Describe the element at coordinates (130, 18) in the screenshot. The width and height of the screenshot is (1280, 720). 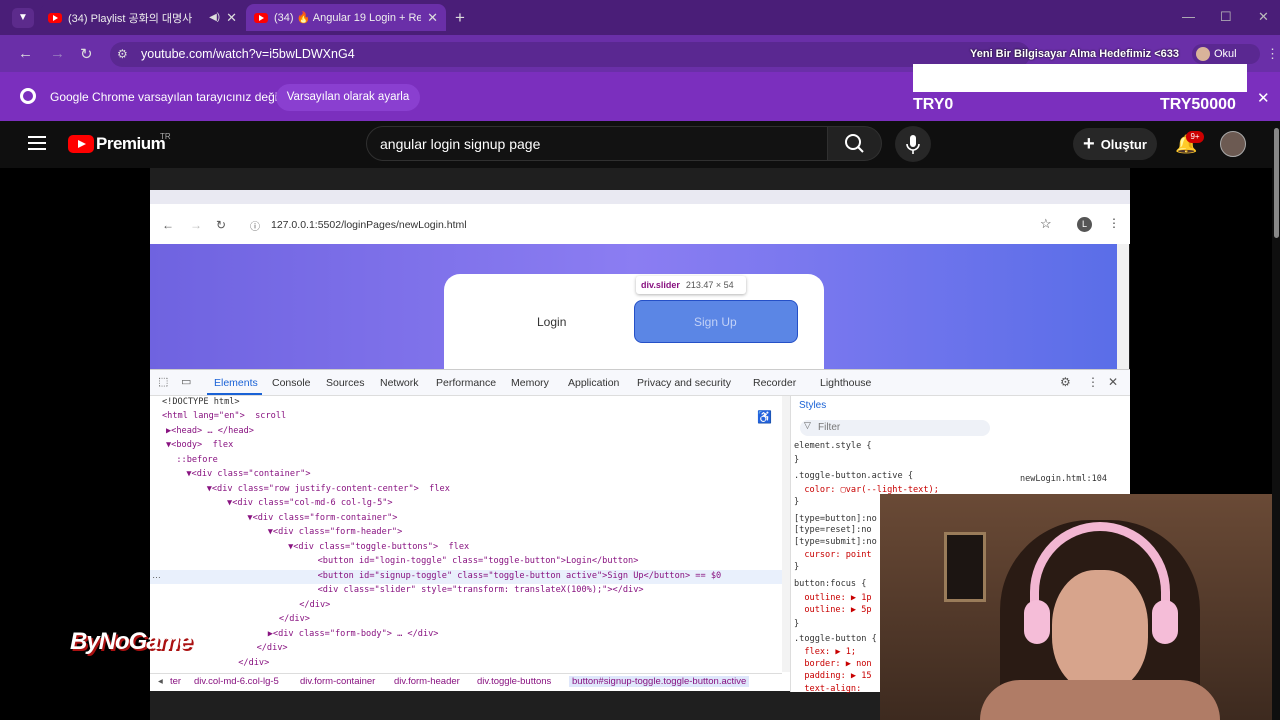
I see `tab-title: (34) Playlist 공화의 대명사` at that location.